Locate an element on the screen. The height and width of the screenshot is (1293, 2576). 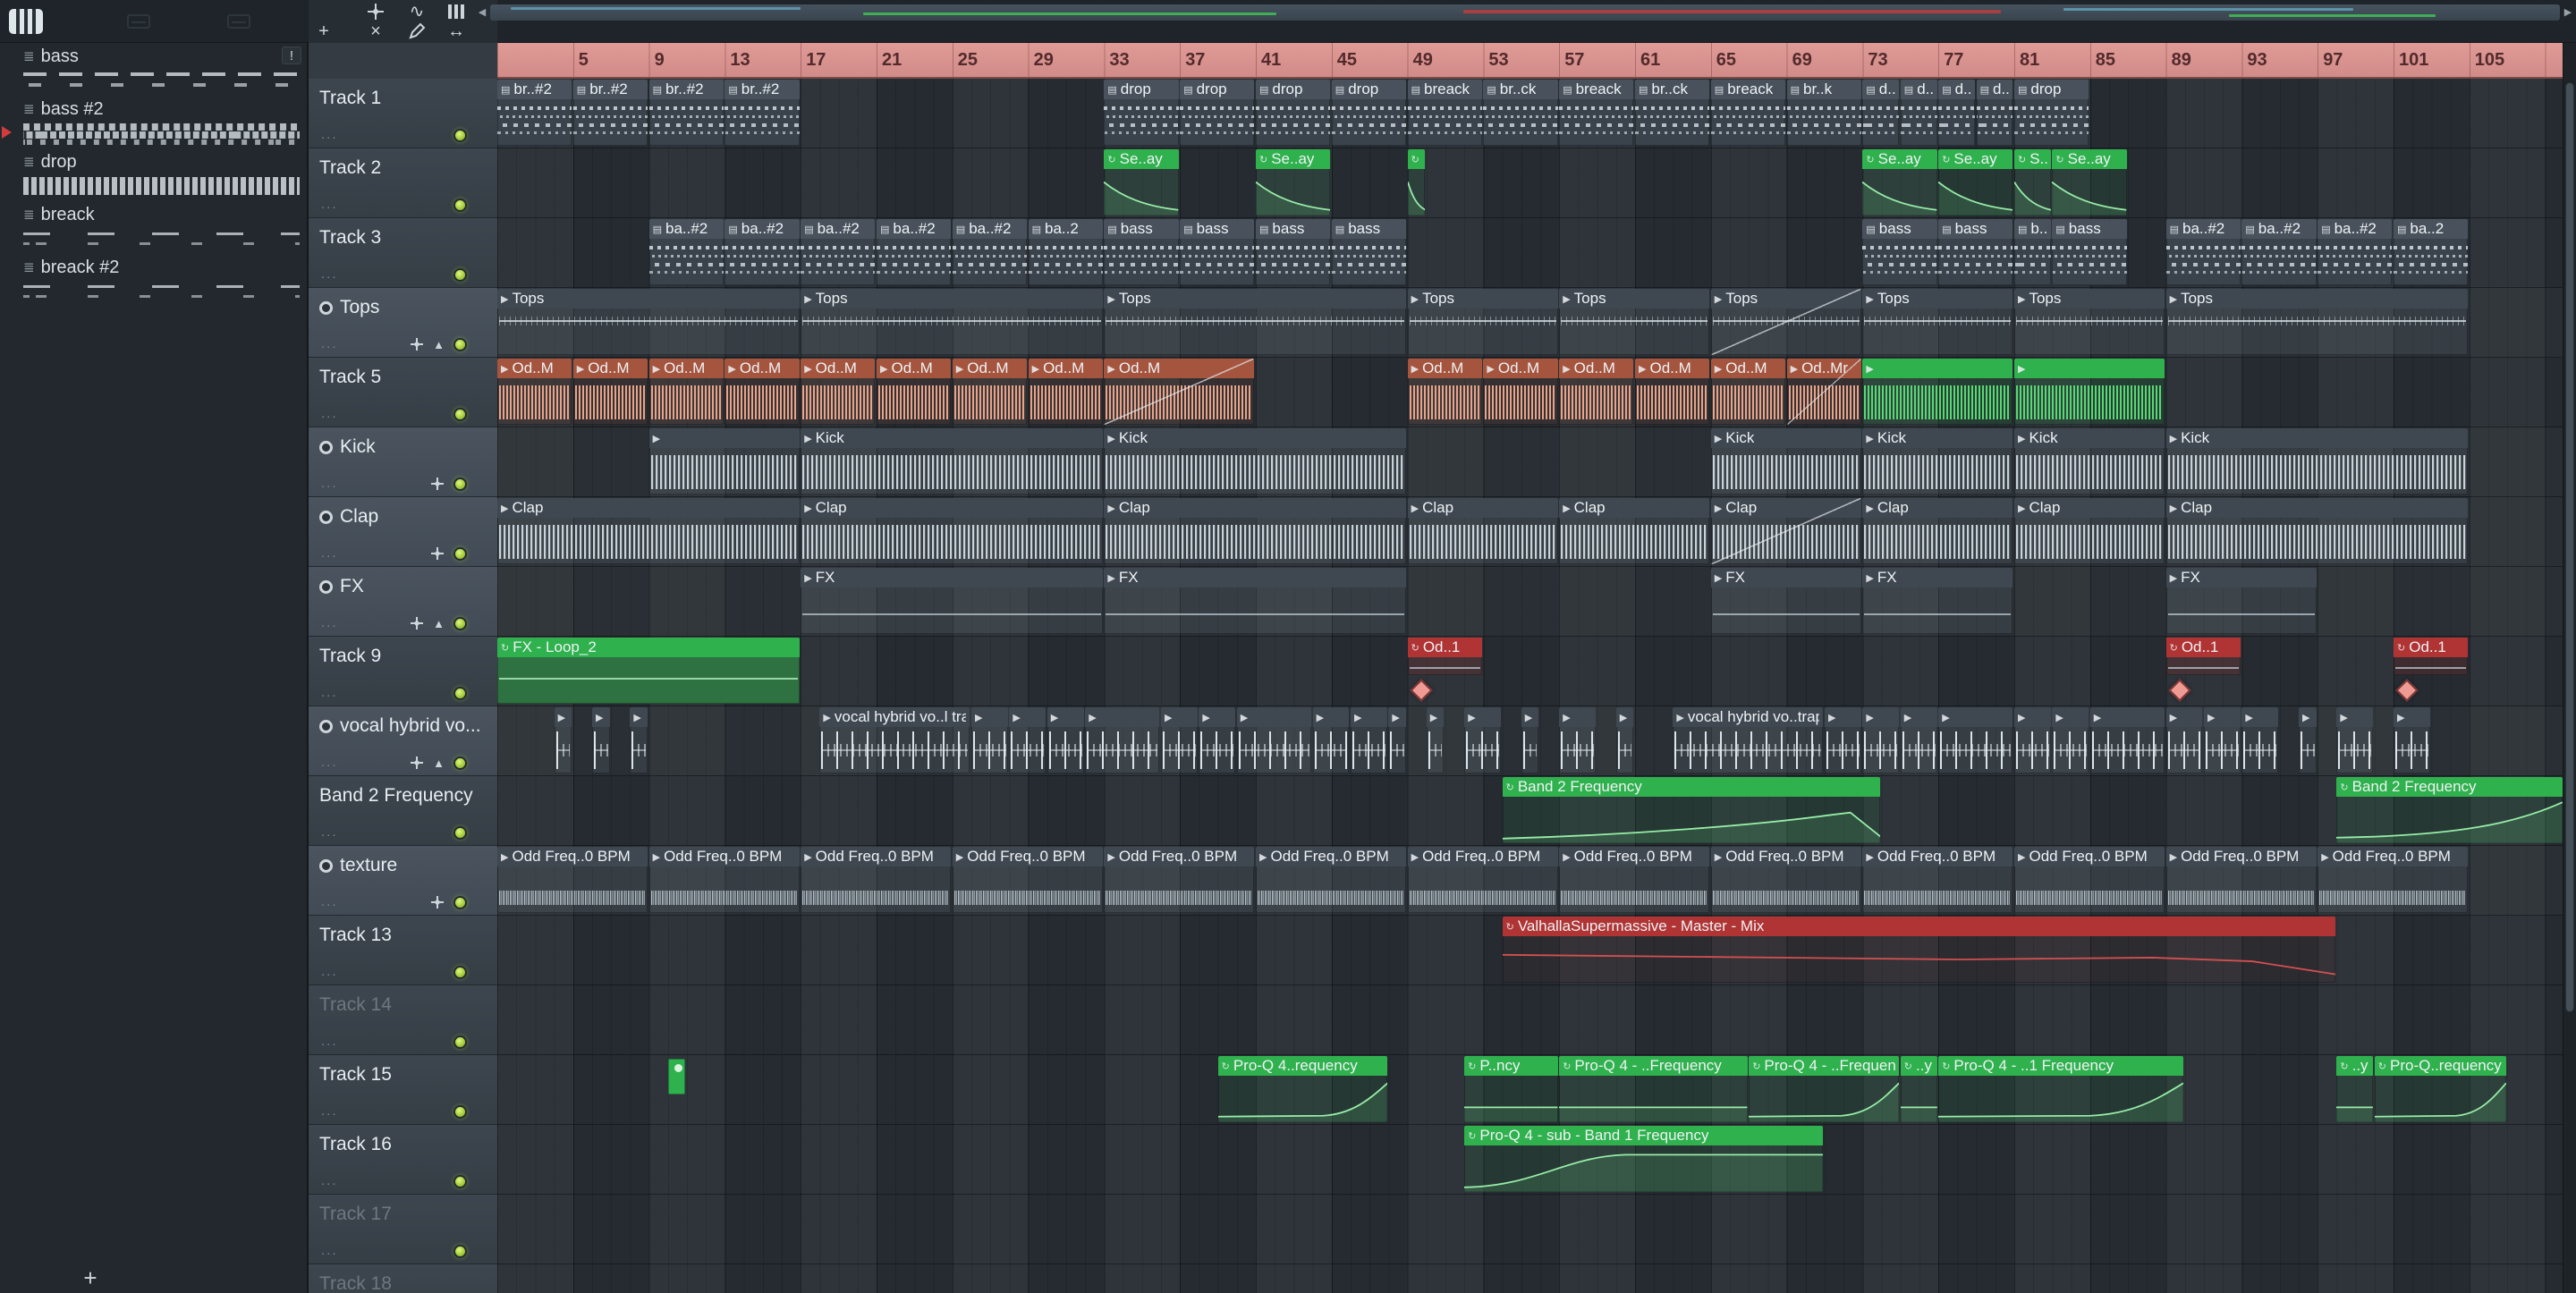
automation-clip: ↻ Pro-Q 4 - sub - Band 1 Frequency is located at coordinates (1644, 1159).